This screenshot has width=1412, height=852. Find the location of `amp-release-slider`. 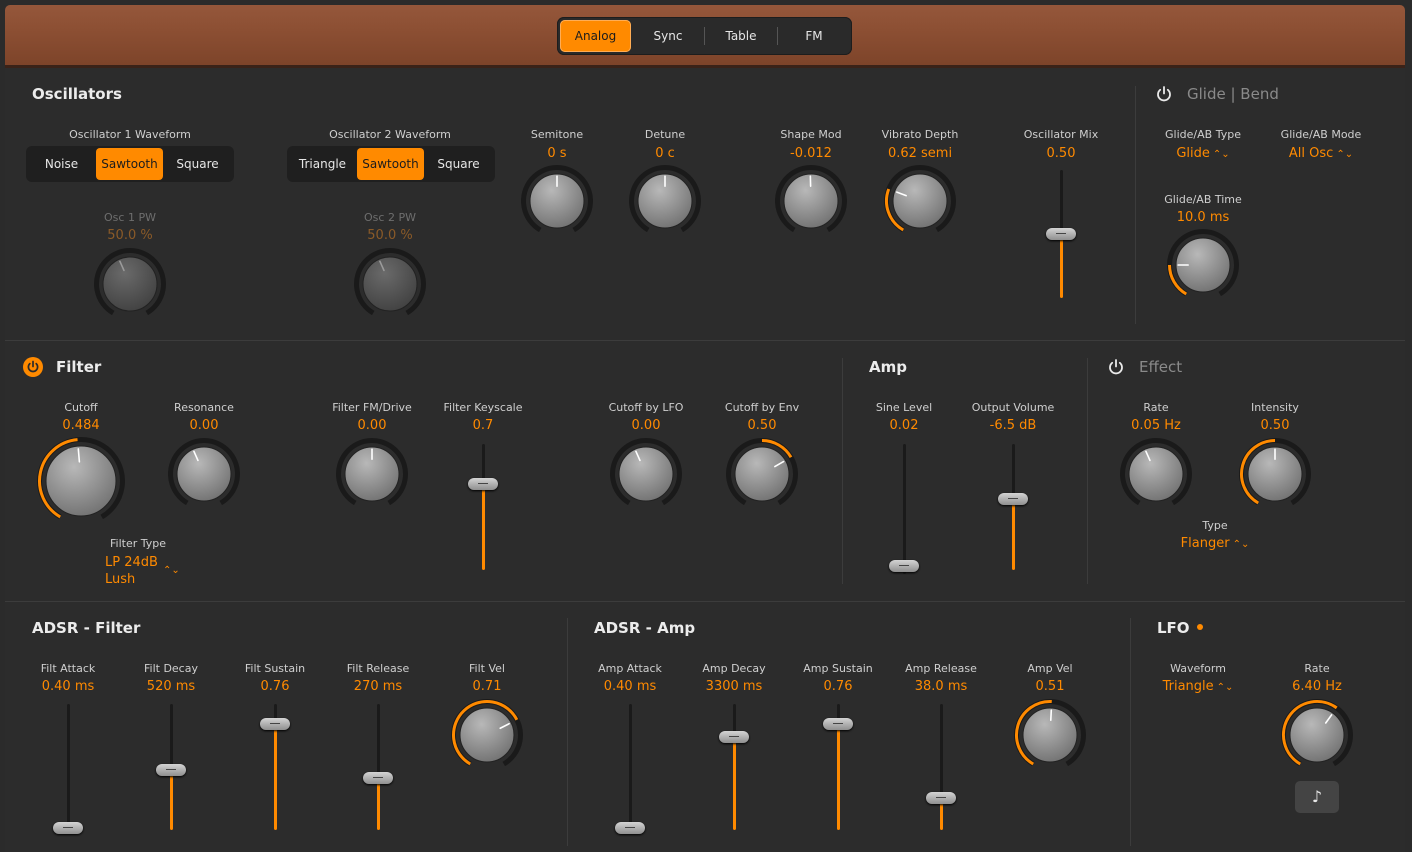

amp-release-slider is located at coordinates (941, 767).